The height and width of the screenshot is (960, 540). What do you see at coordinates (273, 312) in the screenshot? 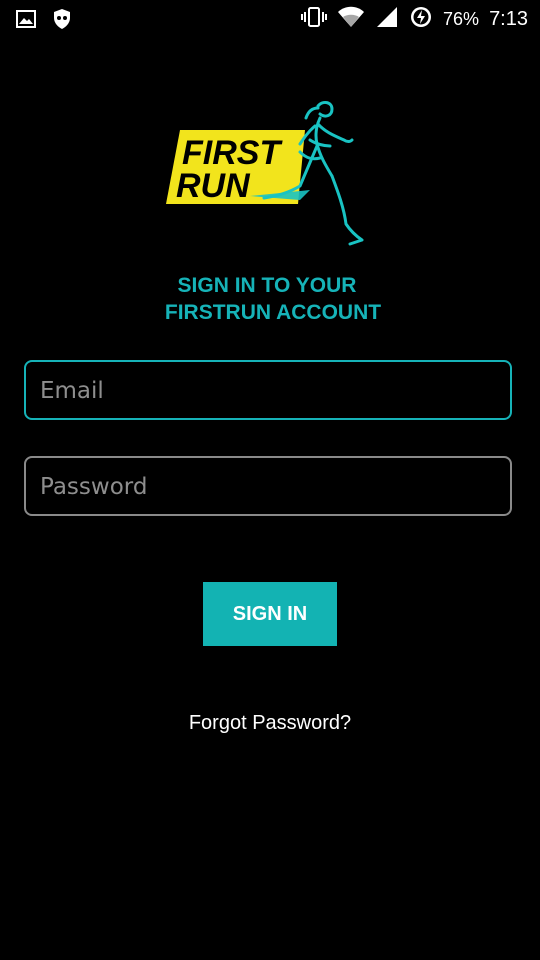
I see `heading-line-2: FIRSTRUN ACCOUNT` at bounding box center [273, 312].